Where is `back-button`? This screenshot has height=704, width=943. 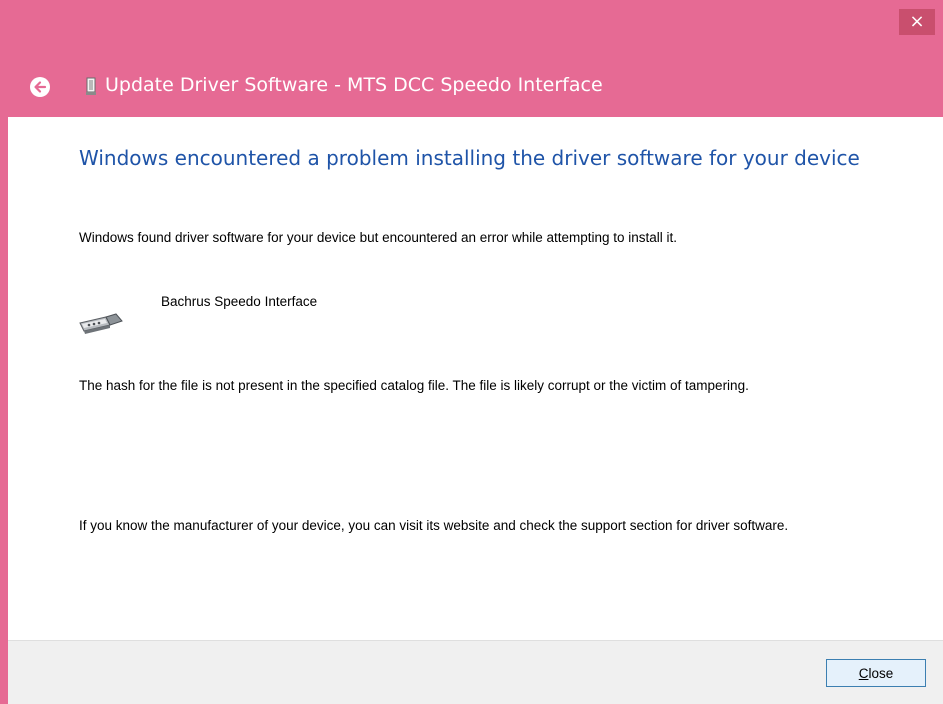 back-button is located at coordinates (40, 87).